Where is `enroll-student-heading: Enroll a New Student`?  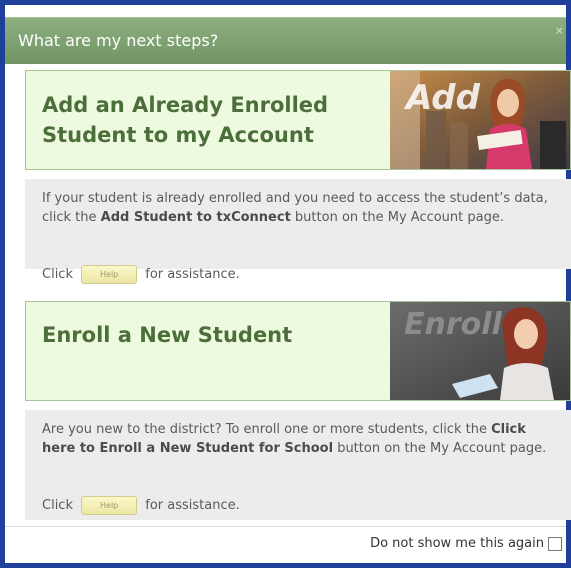 enroll-student-heading: Enroll a New Student is located at coordinates (167, 335).